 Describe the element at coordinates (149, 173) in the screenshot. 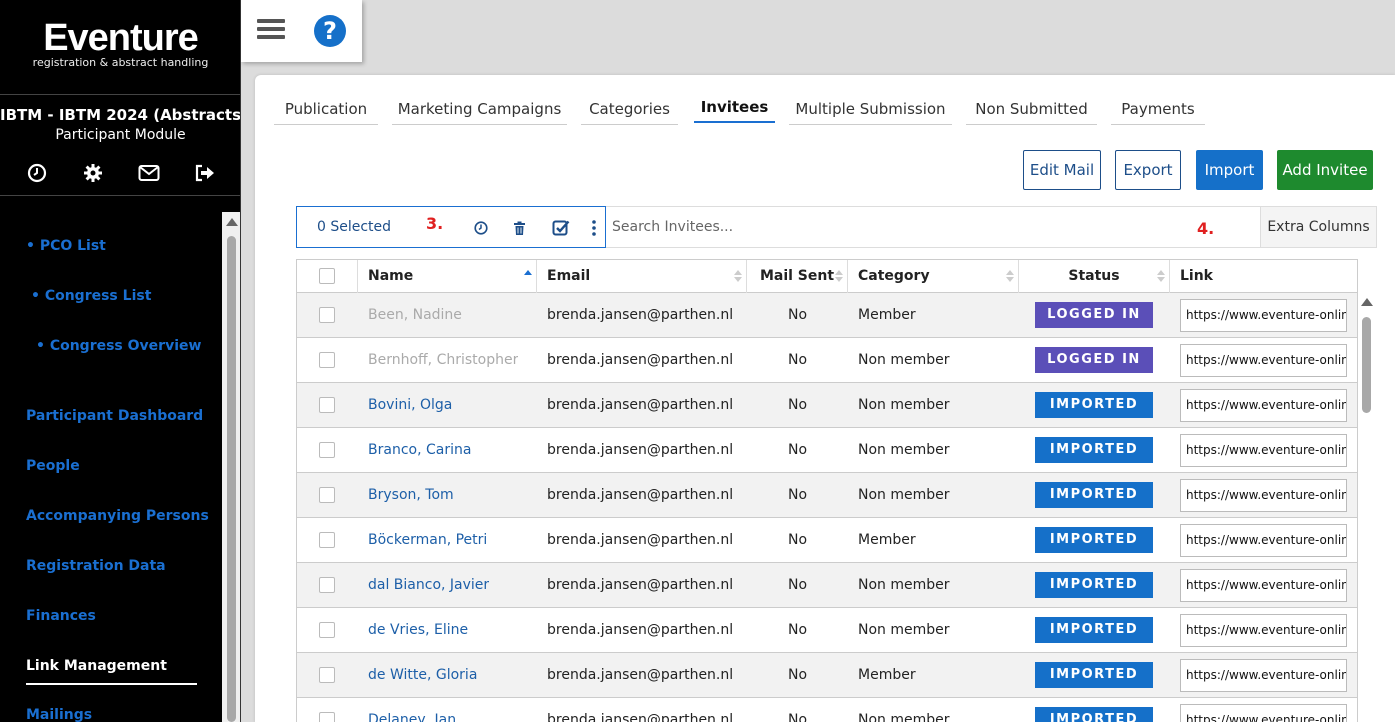

I see `mail-icon` at that location.